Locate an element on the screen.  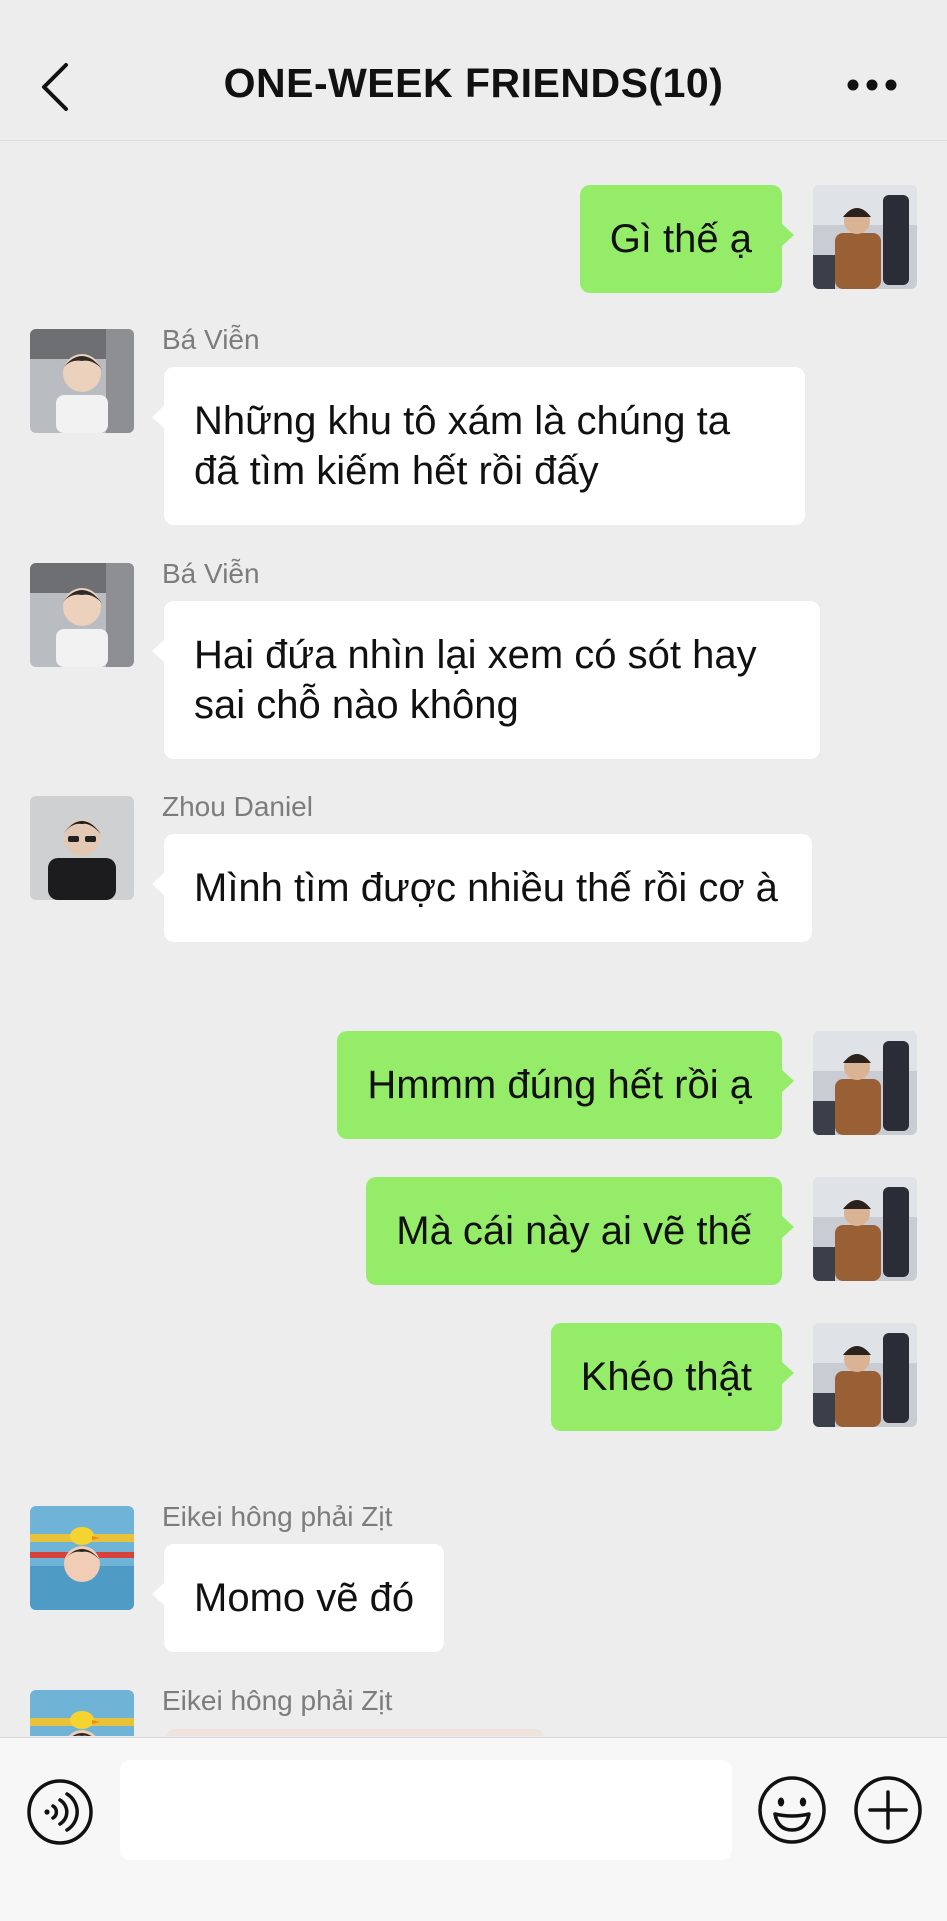
chat-title: ONE-WEEK FRIENDS(10) is located at coordinates (473, 83).